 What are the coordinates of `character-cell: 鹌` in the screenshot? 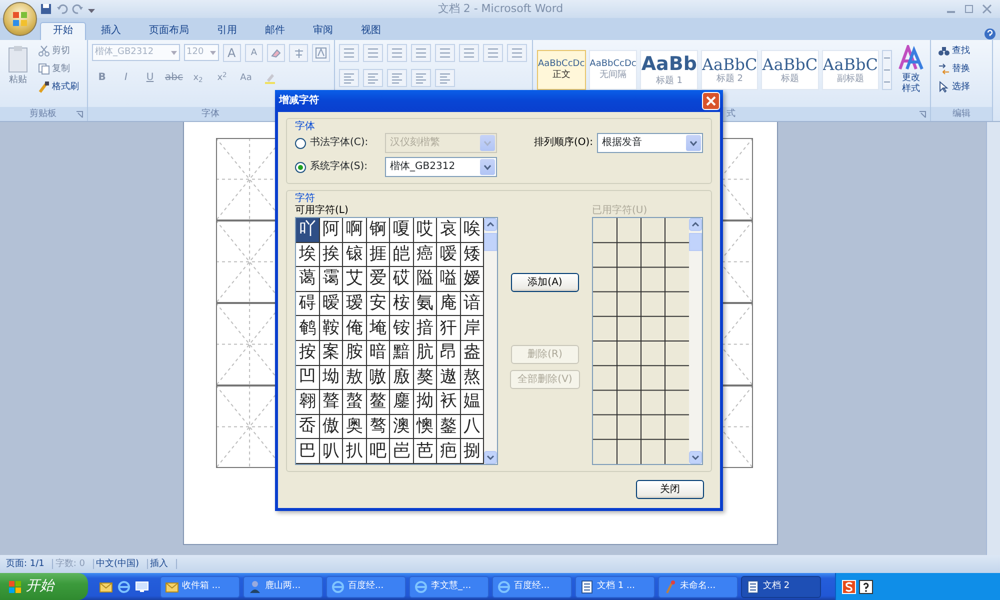 It's located at (308, 328).